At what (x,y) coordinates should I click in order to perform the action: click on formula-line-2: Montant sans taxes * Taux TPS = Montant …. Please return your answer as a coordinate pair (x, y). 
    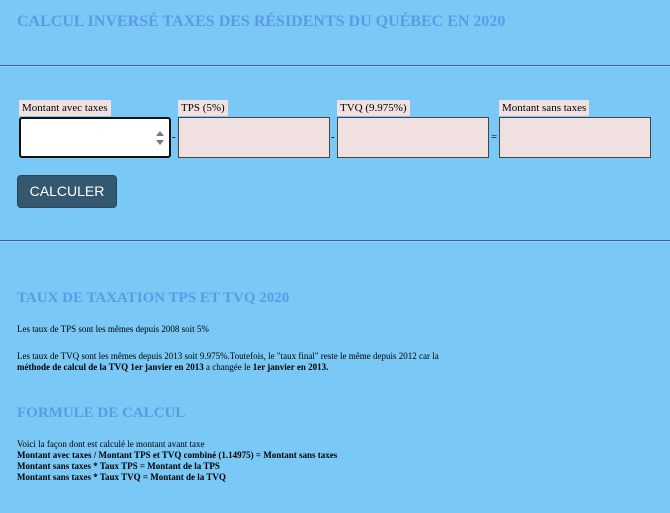
    Looking at the image, I should click on (118, 466).